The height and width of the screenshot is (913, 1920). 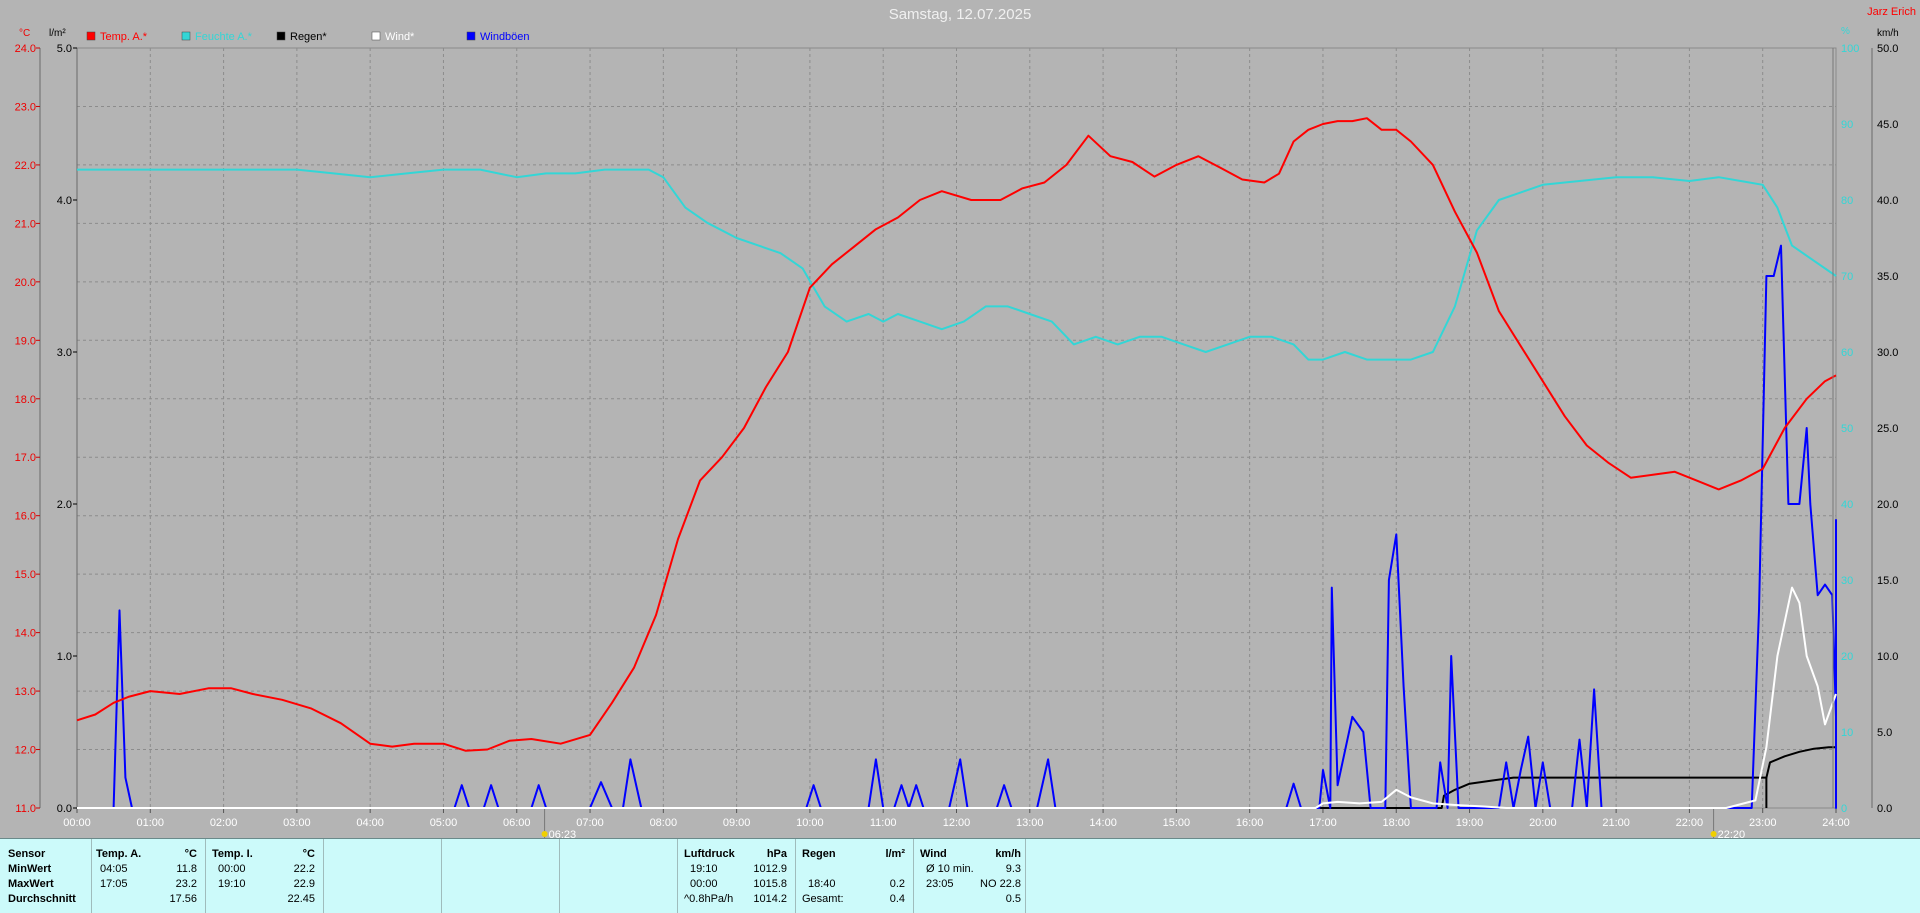 I want to click on stats-value: 1014.2, so click(x=770, y=899).